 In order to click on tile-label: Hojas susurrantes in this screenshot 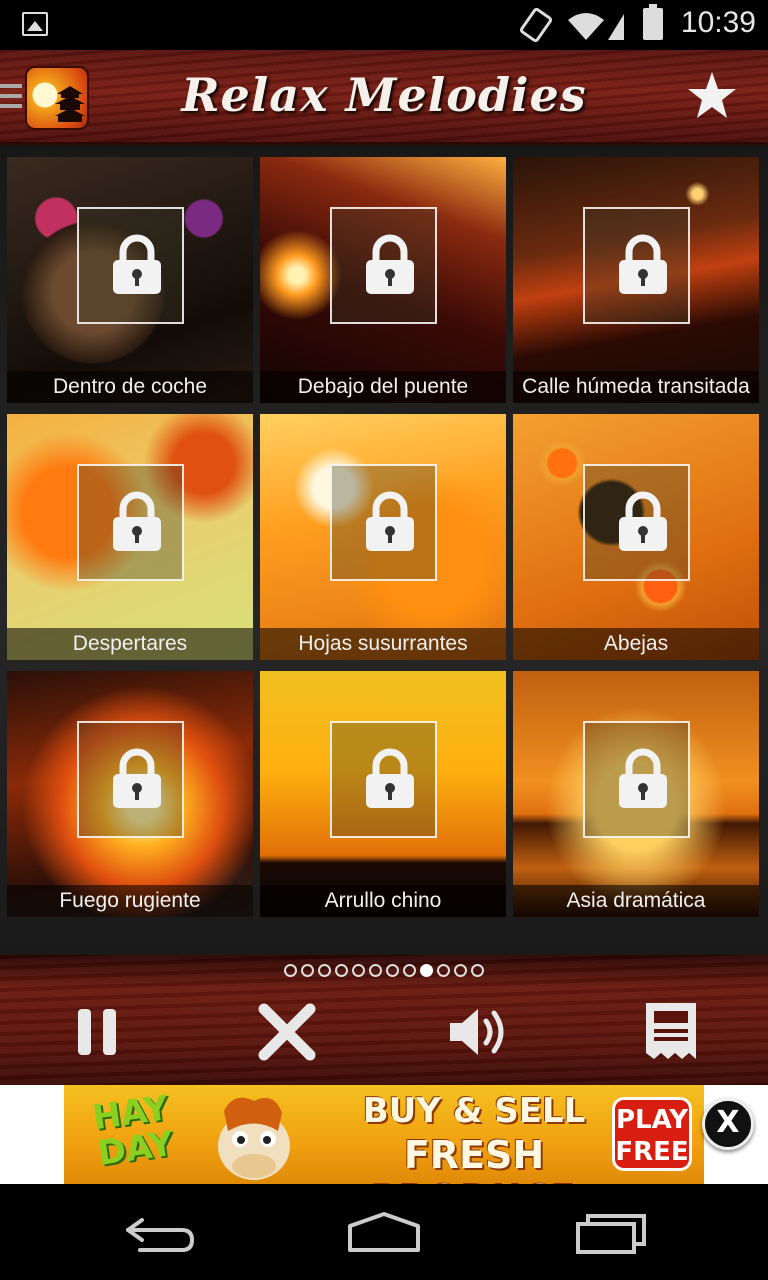, I will do `click(383, 644)`.